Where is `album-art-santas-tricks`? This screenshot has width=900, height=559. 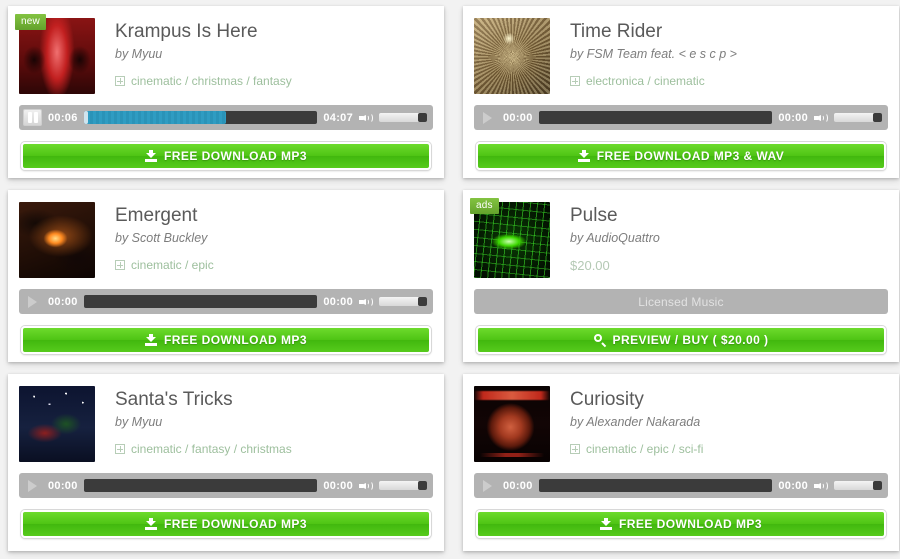
album-art-santas-tricks is located at coordinates (57, 424).